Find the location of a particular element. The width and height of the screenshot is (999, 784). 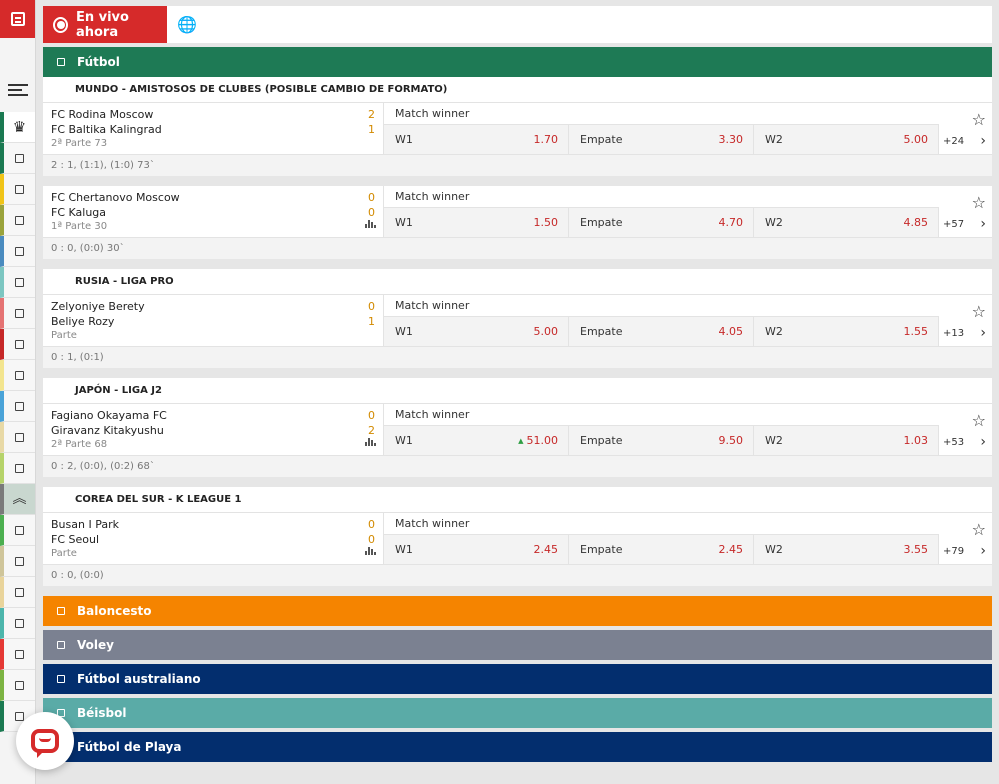

sport-header: Fútbol de Playa is located at coordinates (517, 747).